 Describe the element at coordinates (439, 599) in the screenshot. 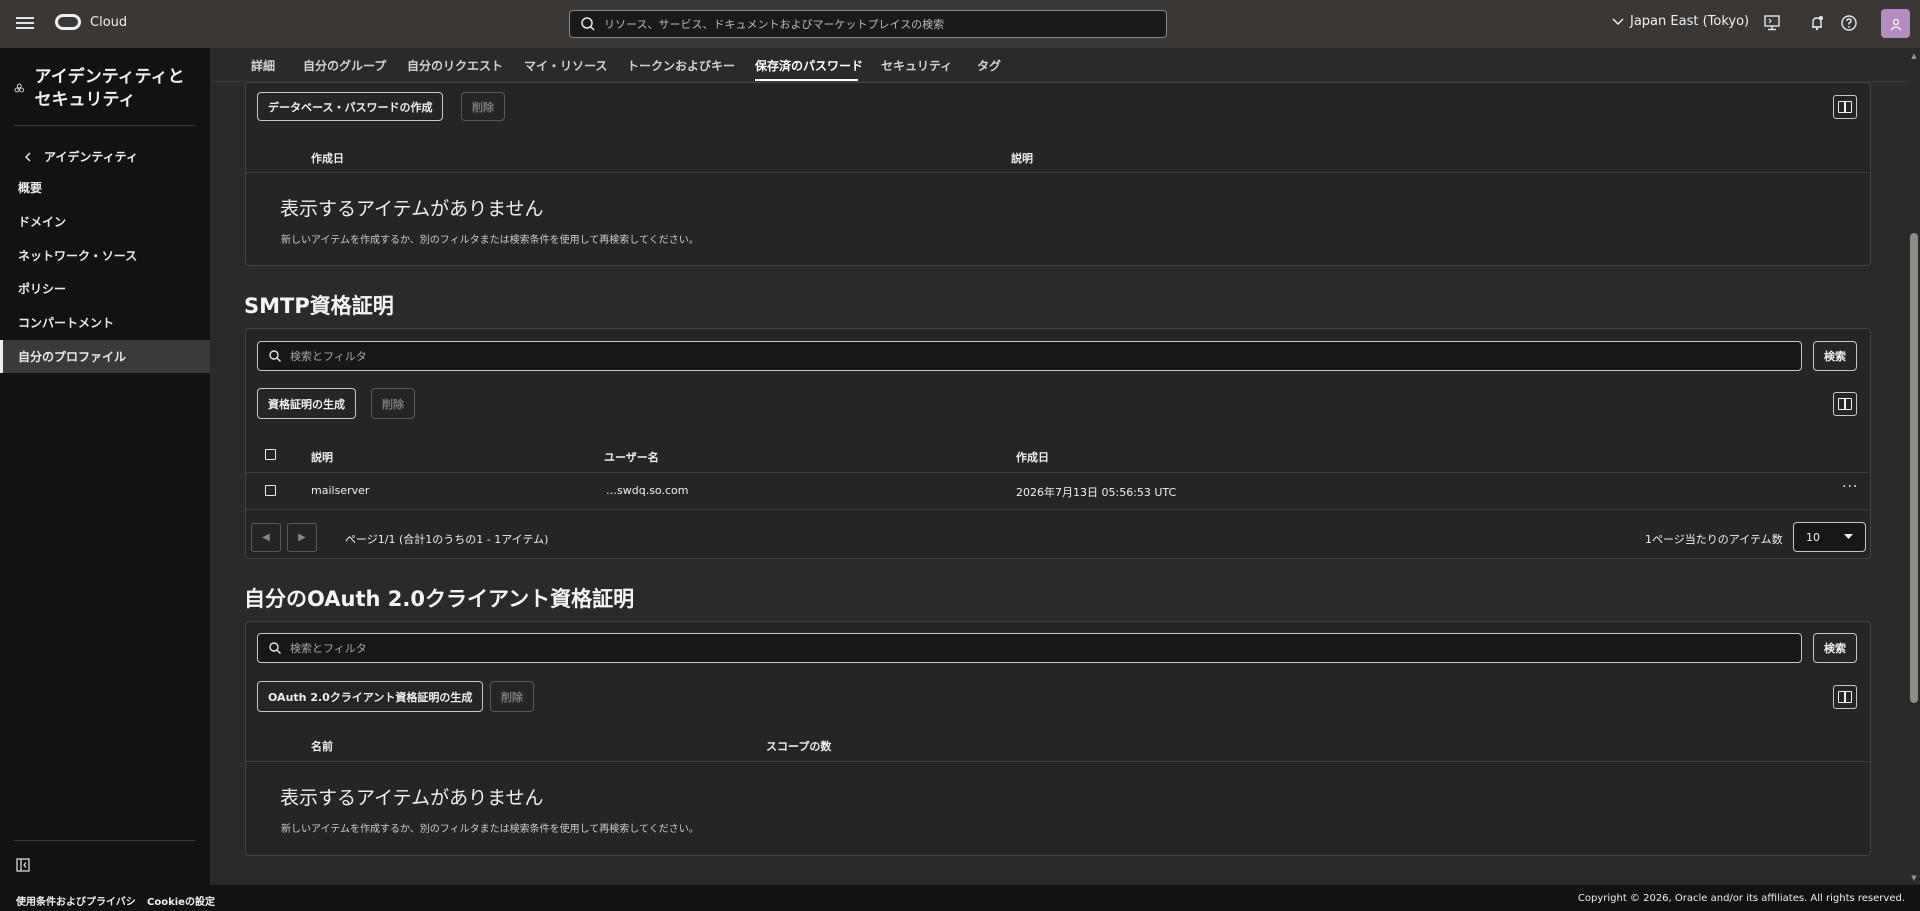

I see `oauth-section-title: 自分のOAuth 2.0クライアント資格証明` at that location.